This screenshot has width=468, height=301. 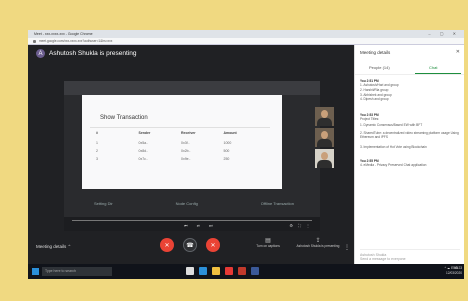 I want to click on shared-browser-band, so click(x=192, y=88).